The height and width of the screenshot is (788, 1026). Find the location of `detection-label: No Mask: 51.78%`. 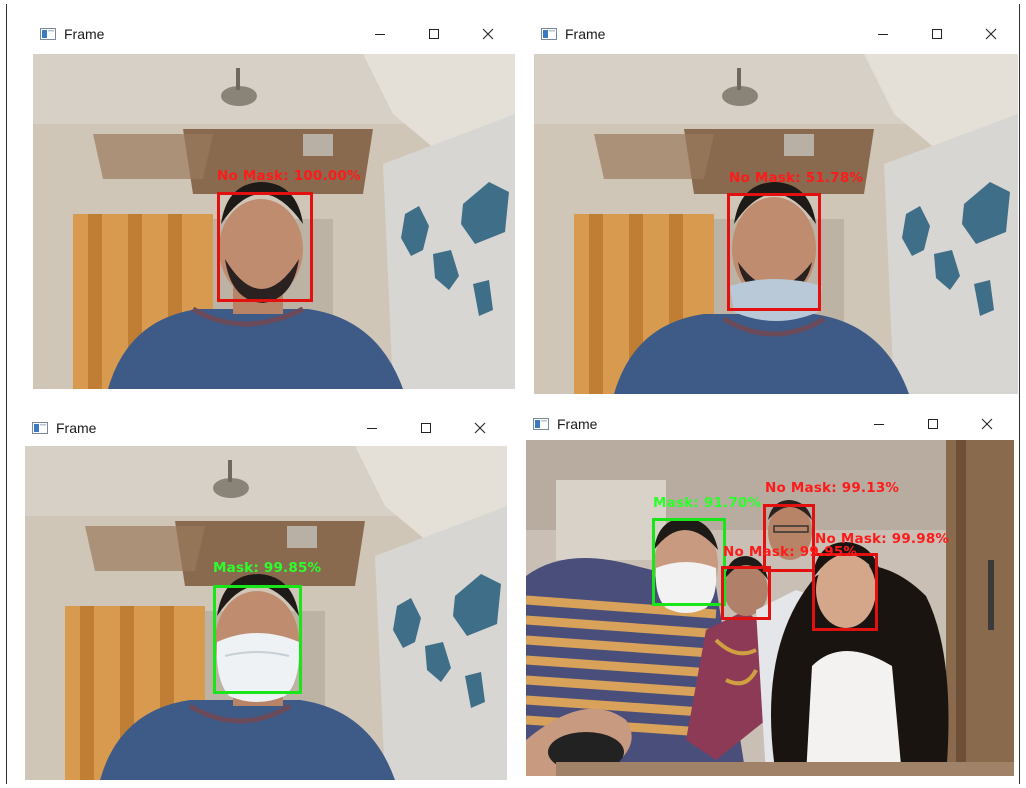

detection-label: No Mask: 51.78% is located at coordinates (796, 178).